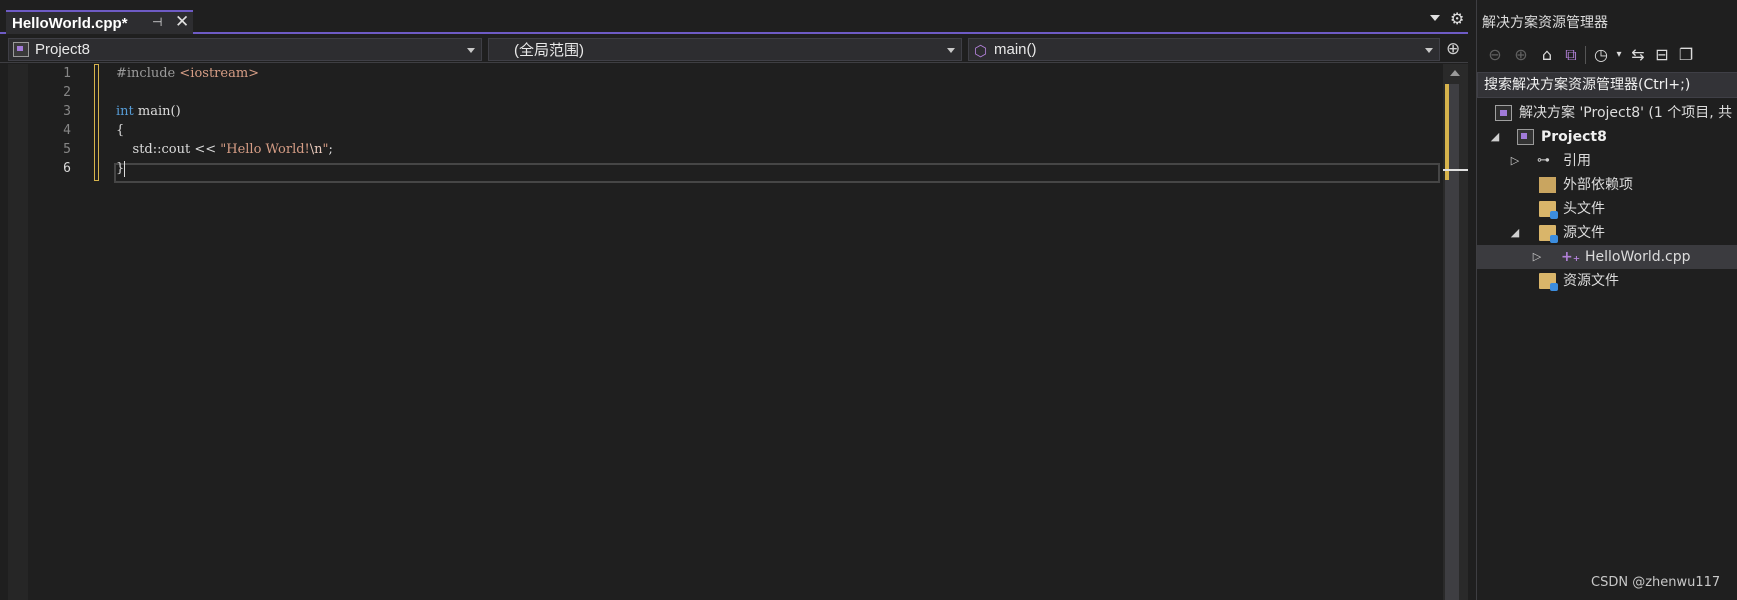 The width and height of the screenshot is (1737, 600). I want to click on include-header: <iostream>, so click(219, 73).